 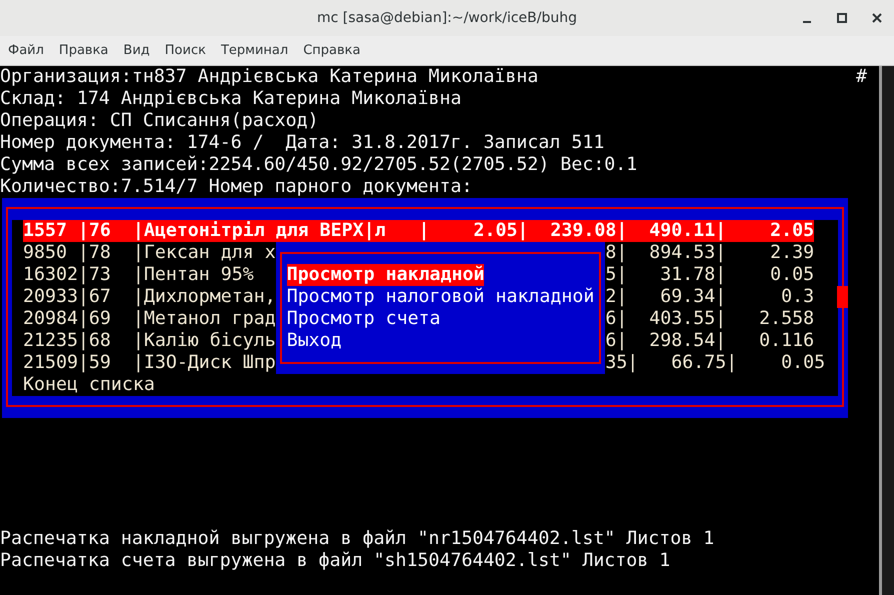 I want to click on menu-item: Правка, so click(x=83, y=50).